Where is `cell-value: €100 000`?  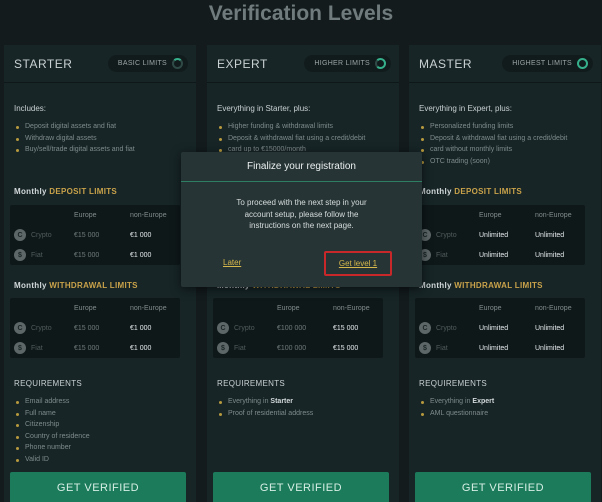 cell-value: €100 000 is located at coordinates (292, 328).